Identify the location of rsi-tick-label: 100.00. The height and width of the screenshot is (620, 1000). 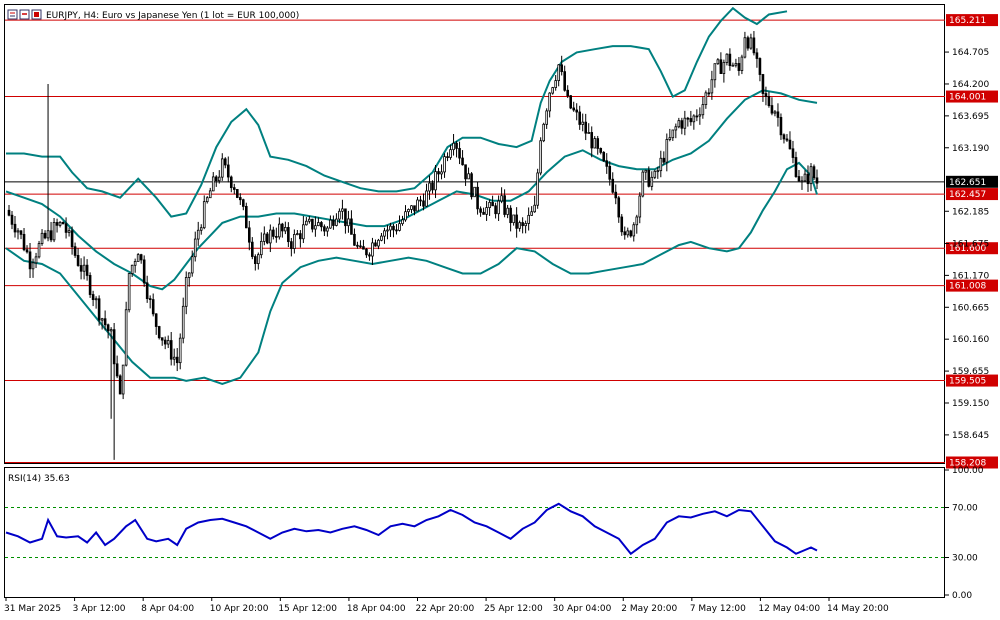
(968, 471).